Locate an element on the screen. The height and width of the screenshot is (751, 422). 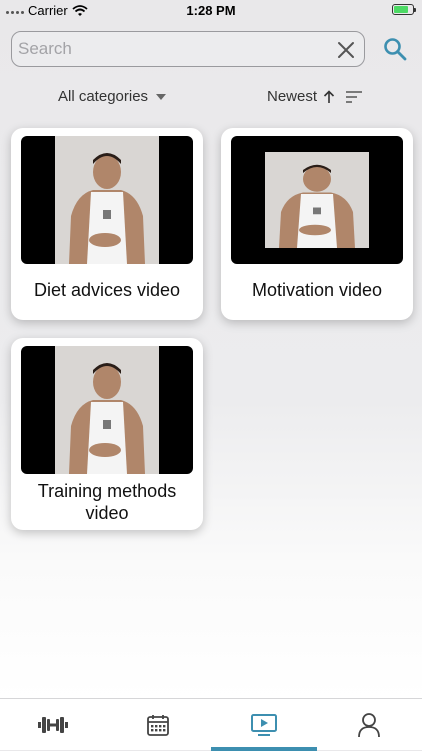
search-box is located at coordinates (188, 49).